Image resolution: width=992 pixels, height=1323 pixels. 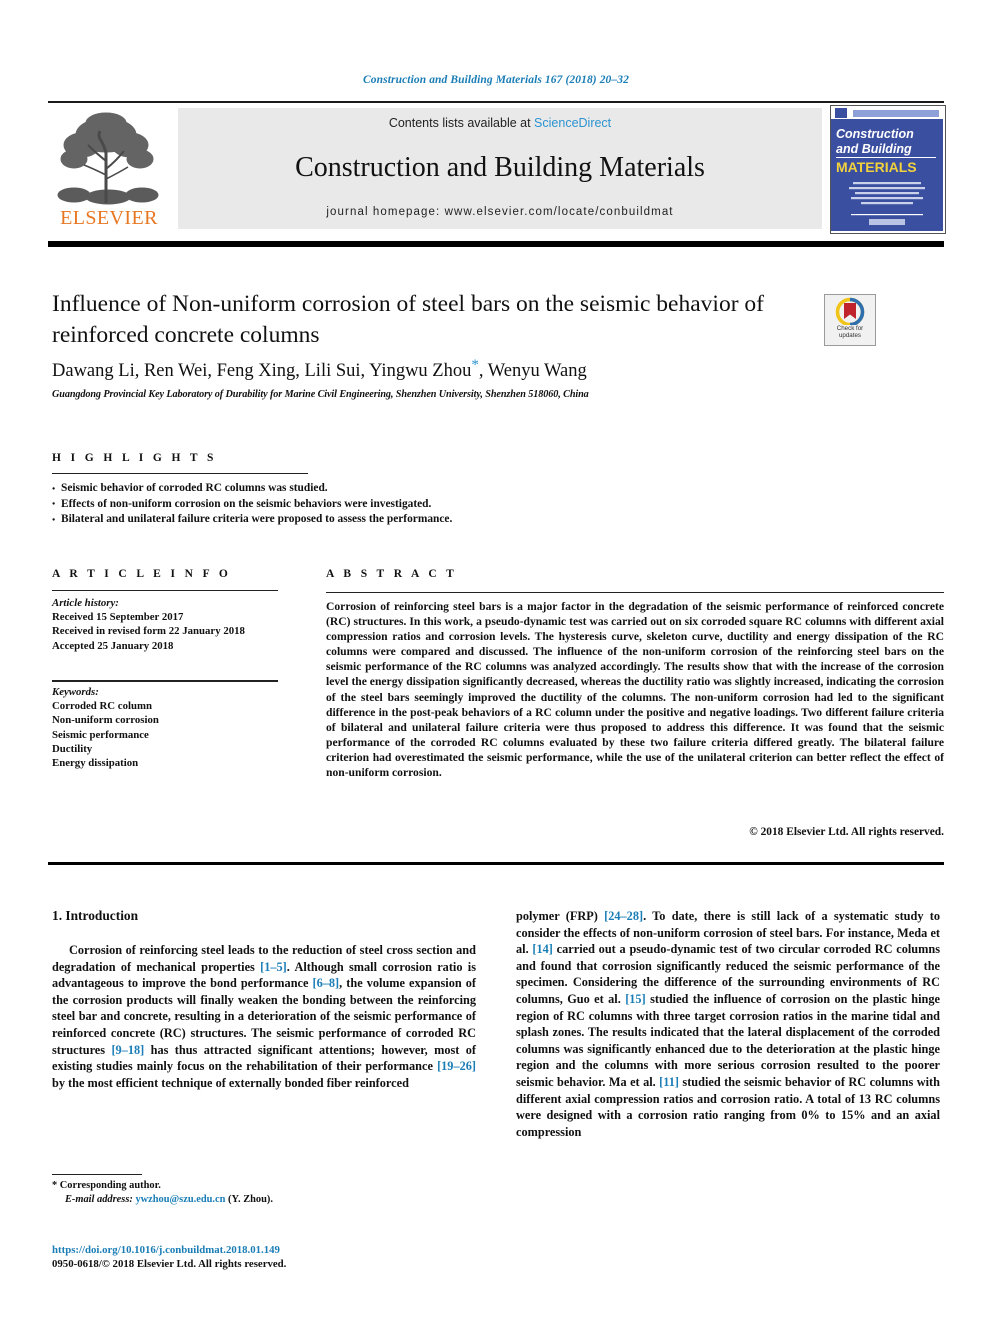 I want to click on journal-title: Construction and Building Materials, so click(x=500, y=167).